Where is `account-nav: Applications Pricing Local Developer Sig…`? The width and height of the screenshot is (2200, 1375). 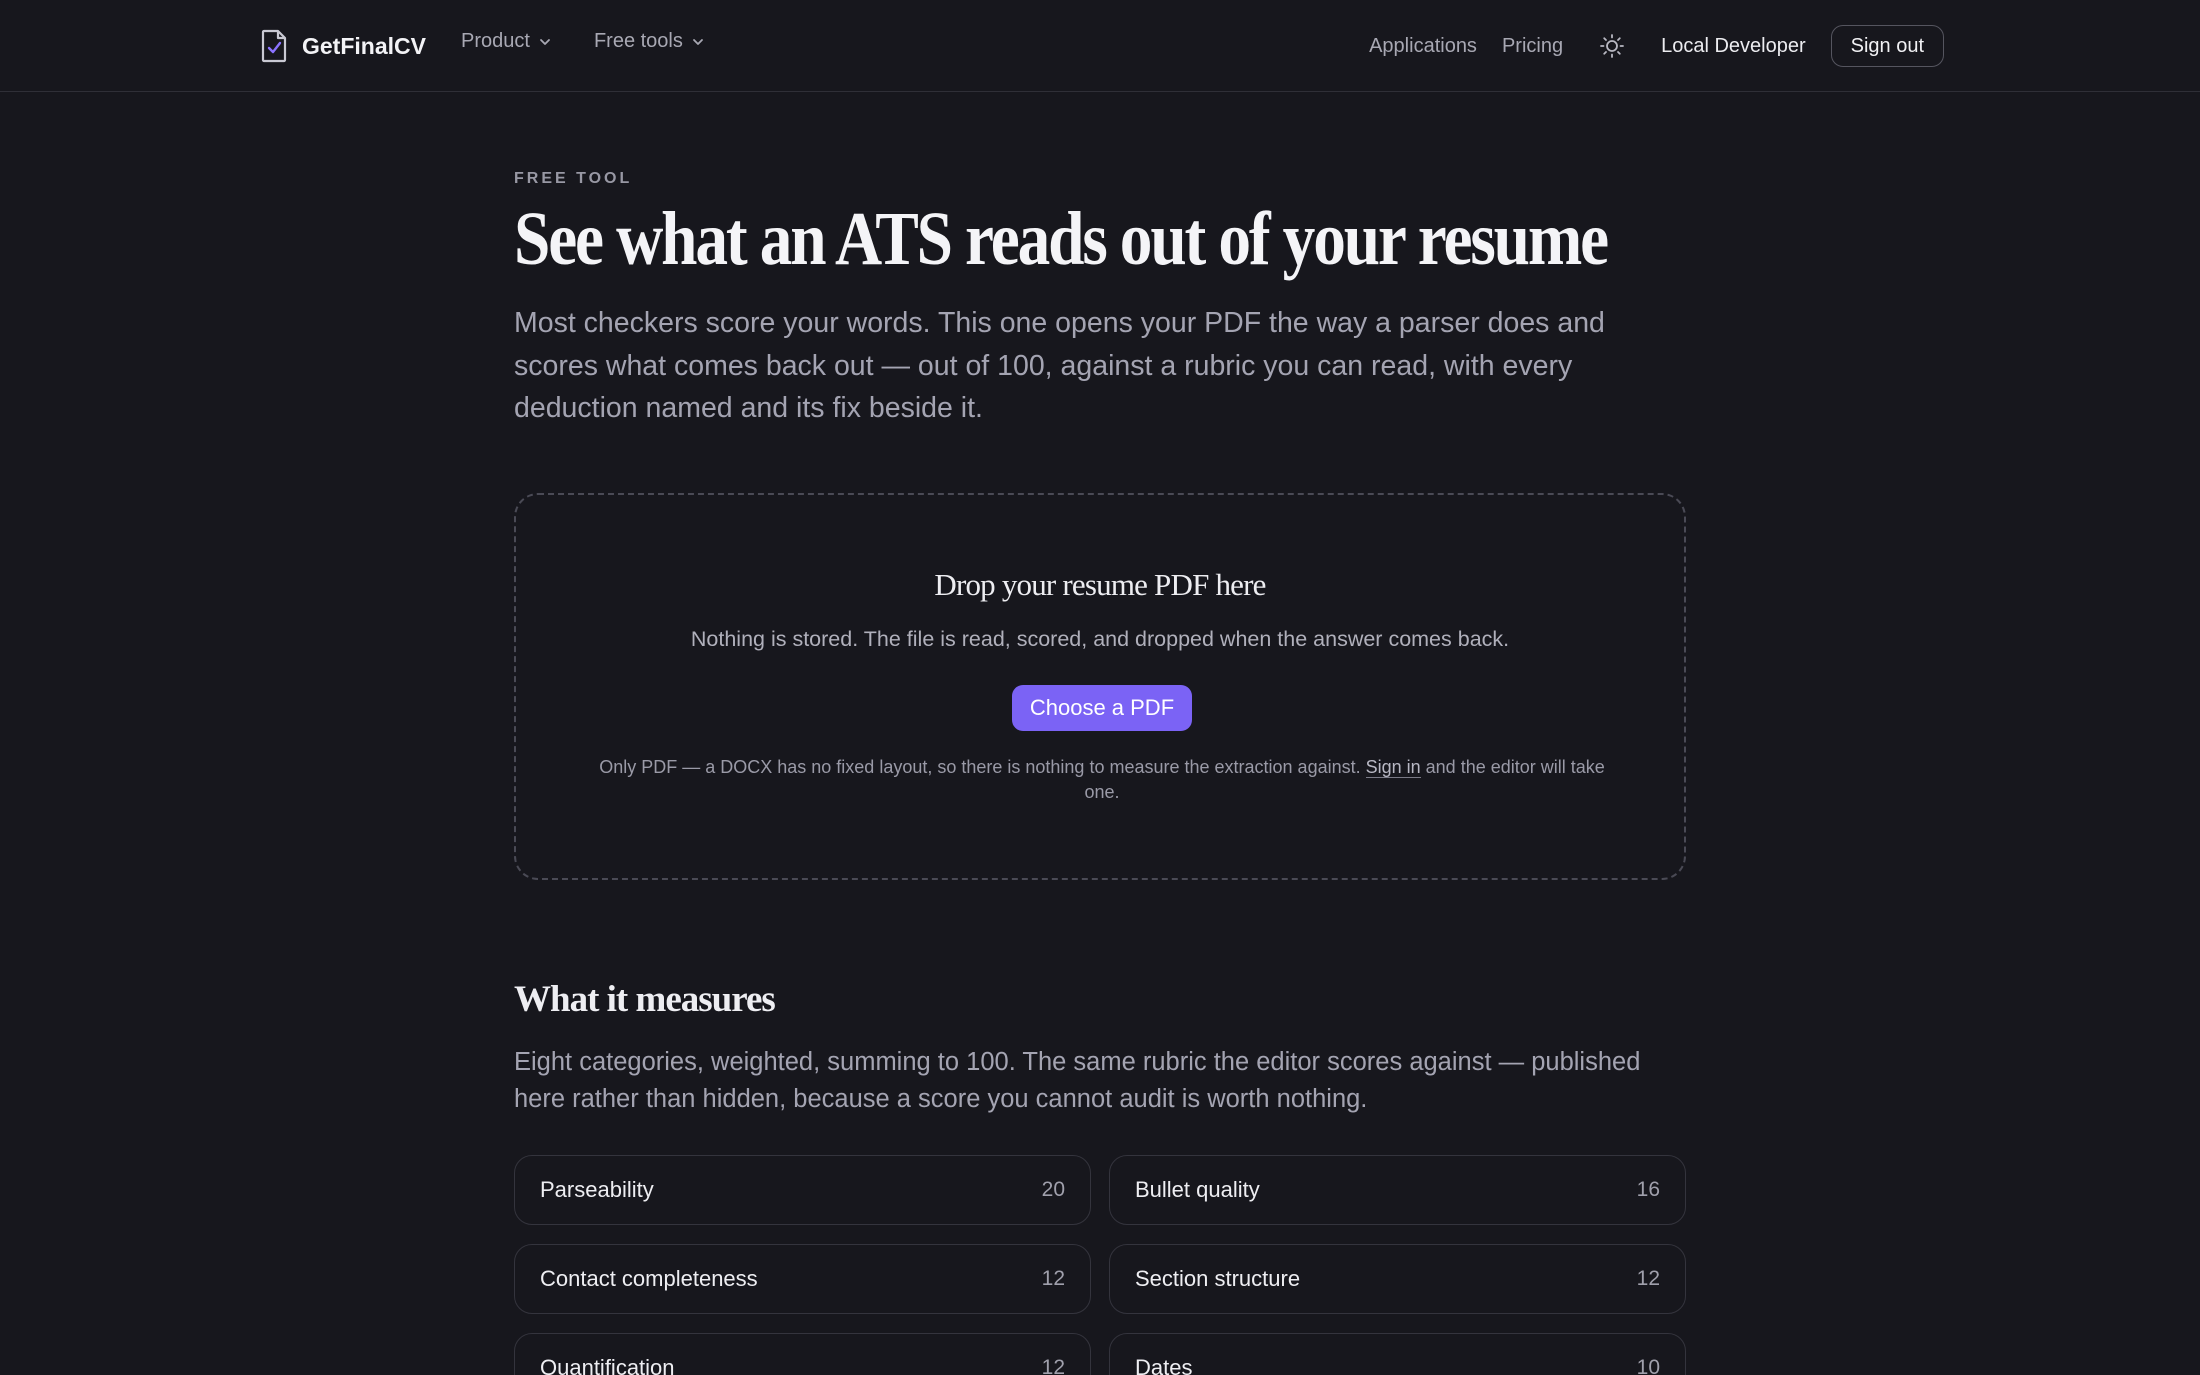 account-nav: Applications Pricing Local Developer Sig… is located at coordinates (1644, 46).